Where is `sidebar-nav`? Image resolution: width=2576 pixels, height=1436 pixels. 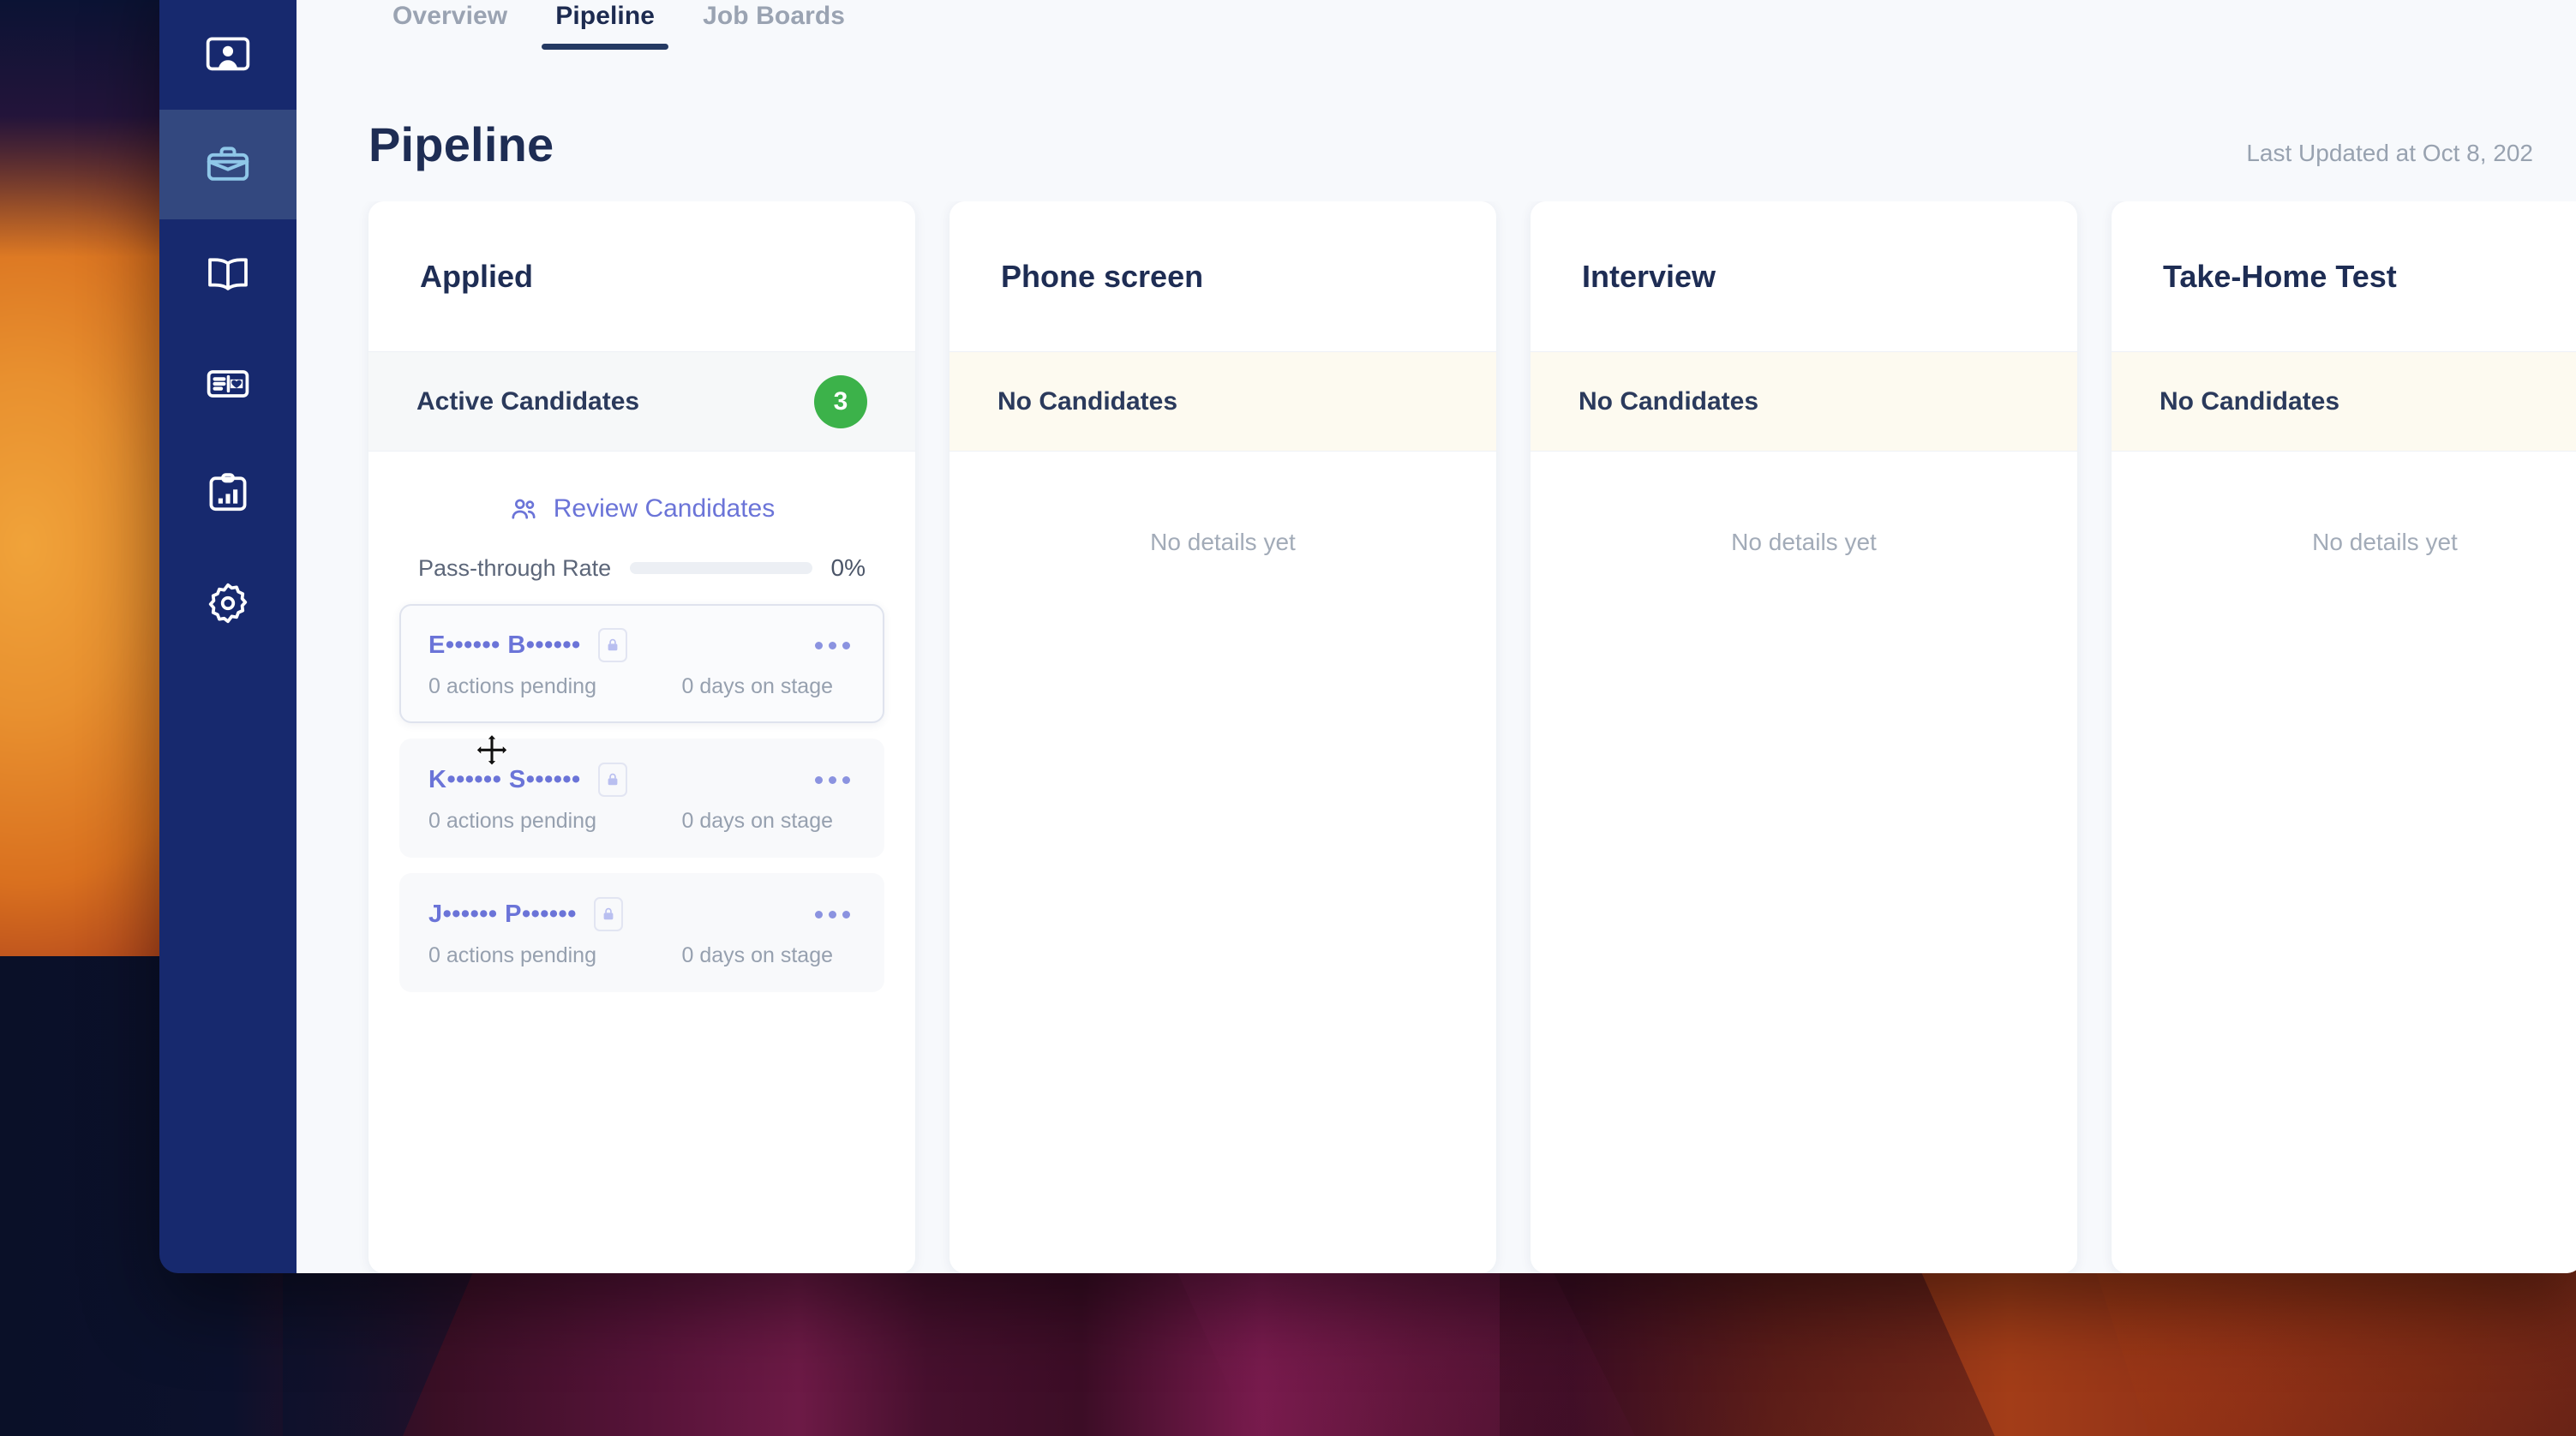 sidebar-nav is located at coordinates (228, 636).